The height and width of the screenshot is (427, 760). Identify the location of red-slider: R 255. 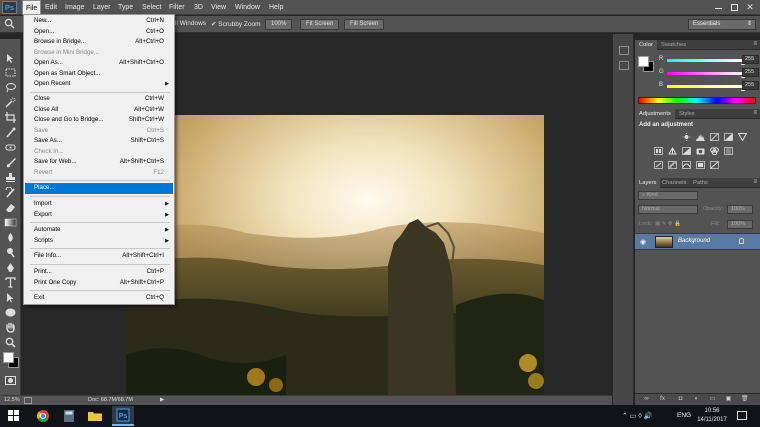
(709, 60).